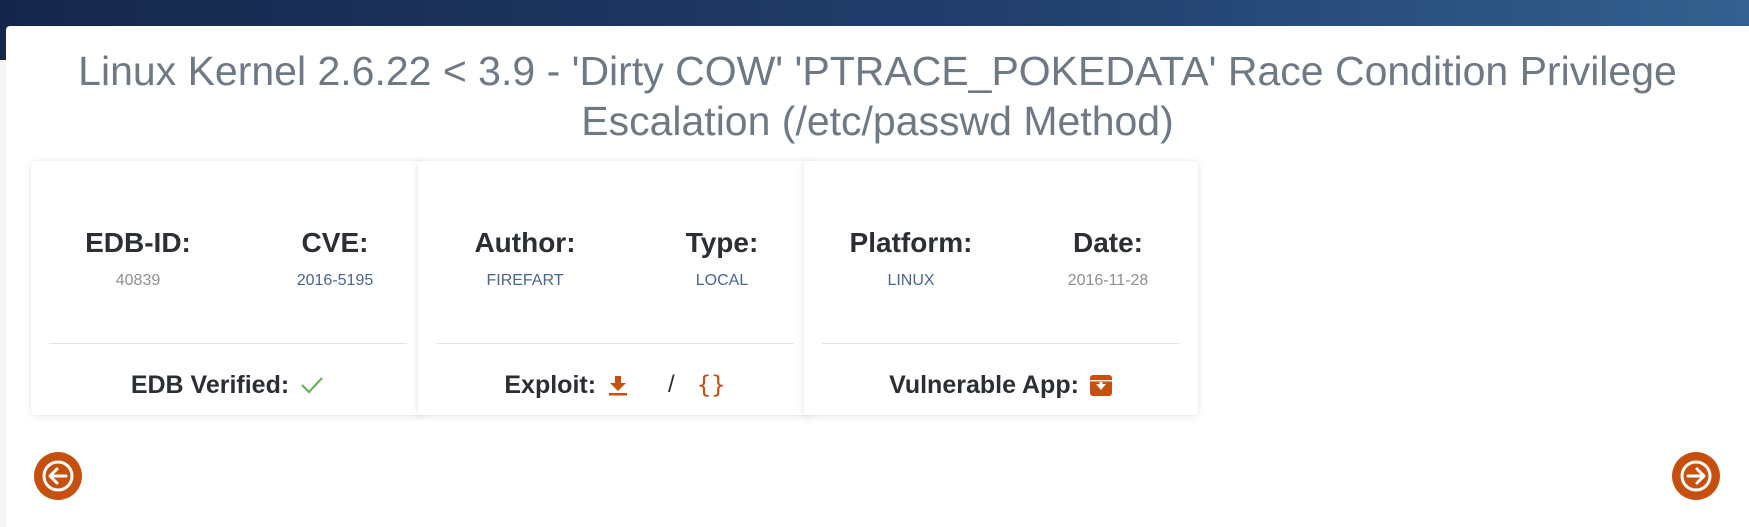  What do you see at coordinates (911, 242) in the screenshot?
I see `platform-label: Platform:` at bounding box center [911, 242].